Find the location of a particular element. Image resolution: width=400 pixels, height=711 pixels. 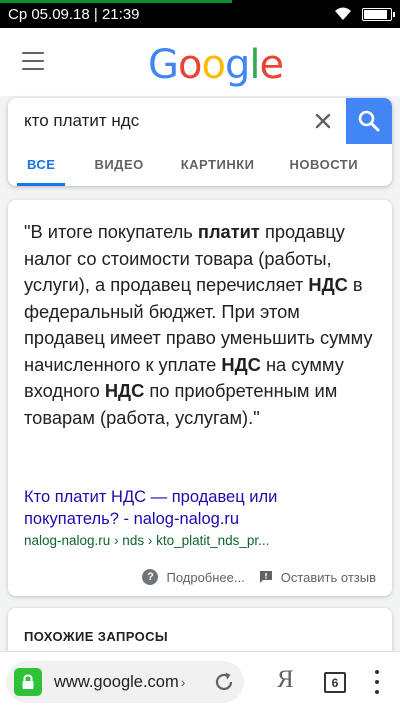

reload-icon is located at coordinates (224, 681).